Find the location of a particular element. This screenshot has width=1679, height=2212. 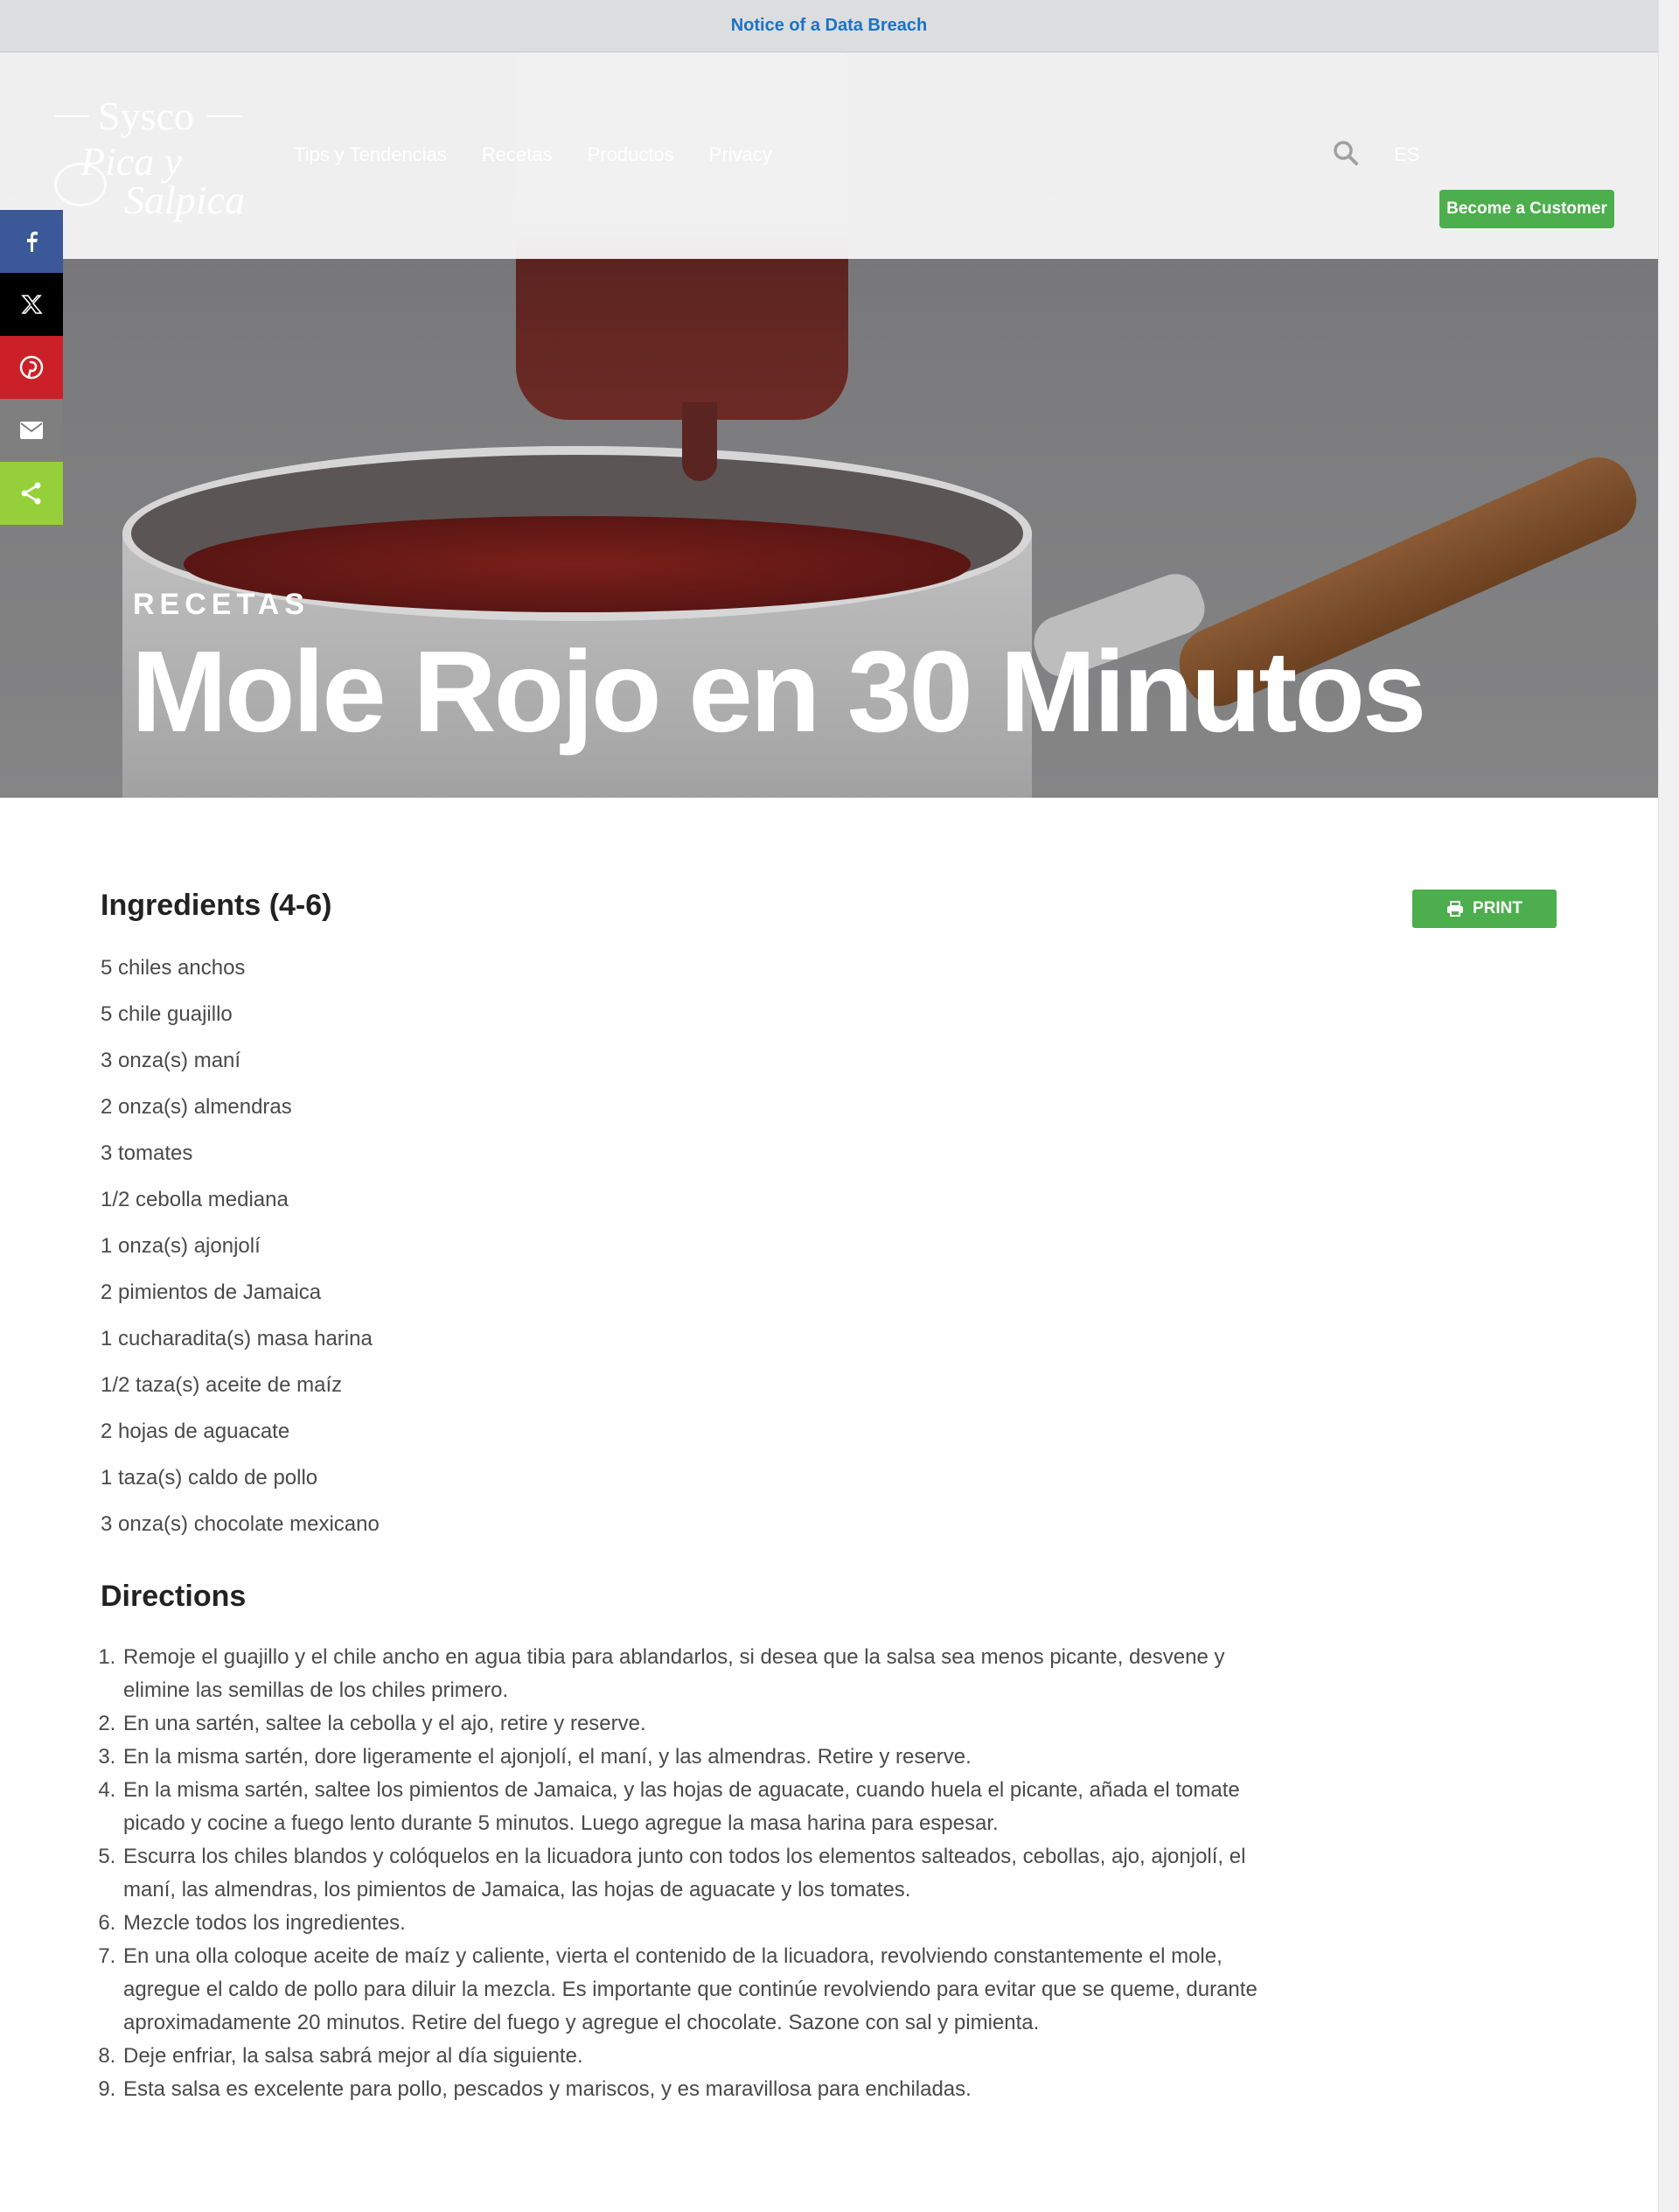

email-icon is located at coordinates (32, 430).